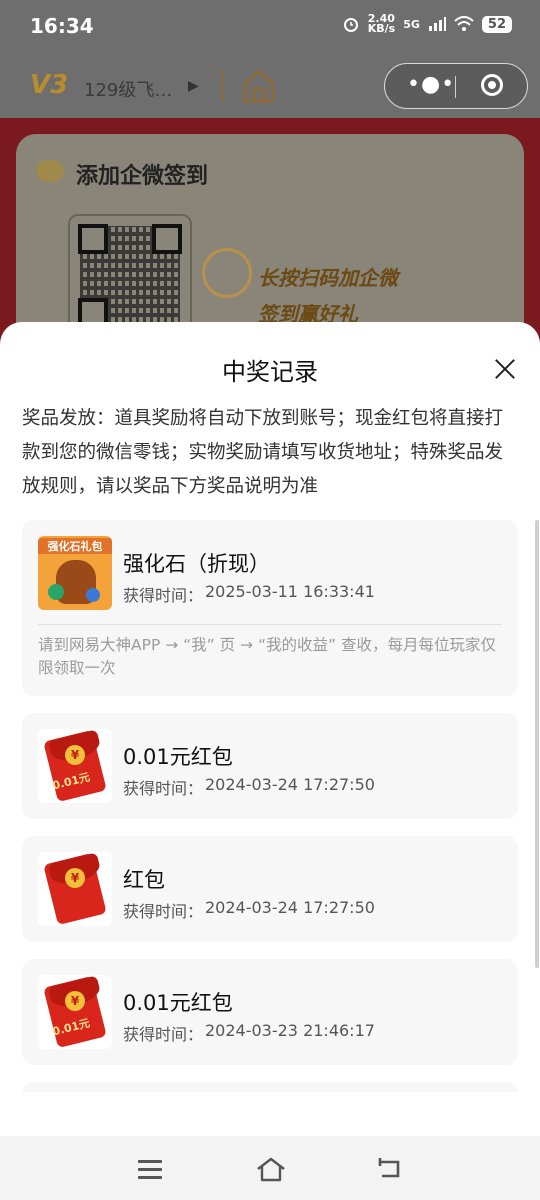 This screenshot has height=1200, width=540. I want to click on scrollbar, so click(537, 744).